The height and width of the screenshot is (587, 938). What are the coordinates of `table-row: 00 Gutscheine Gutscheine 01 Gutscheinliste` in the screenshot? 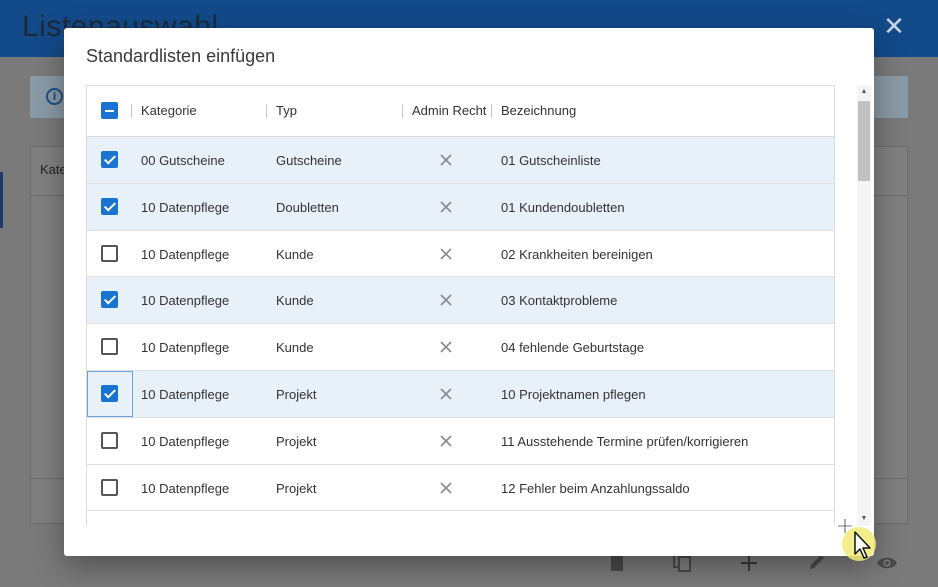 It's located at (460, 160).